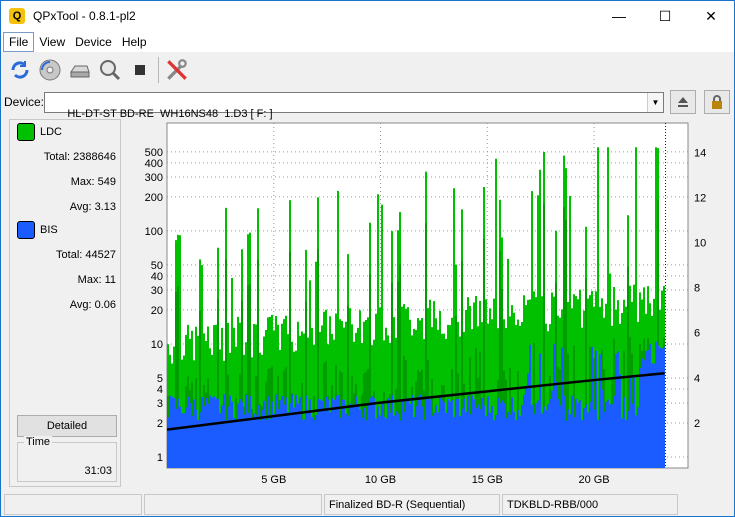 The width and height of the screenshot is (735, 517). I want to click on drive-icon, so click(80, 71).